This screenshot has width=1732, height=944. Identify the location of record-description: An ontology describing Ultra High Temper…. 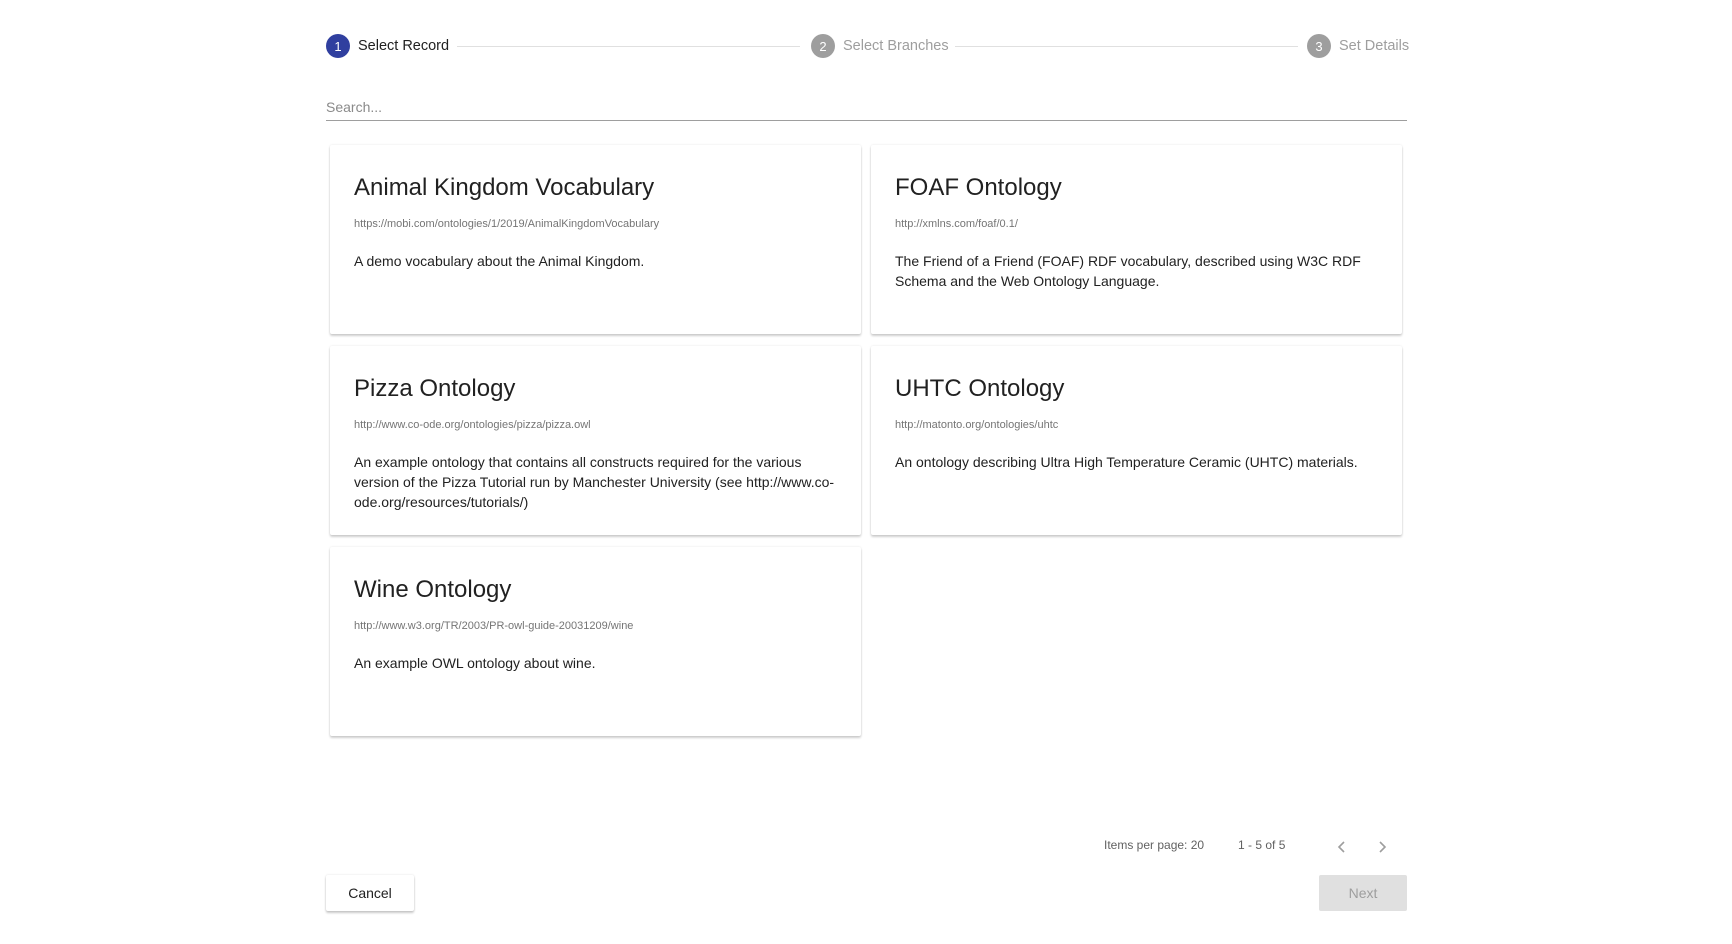
(1126, 462).